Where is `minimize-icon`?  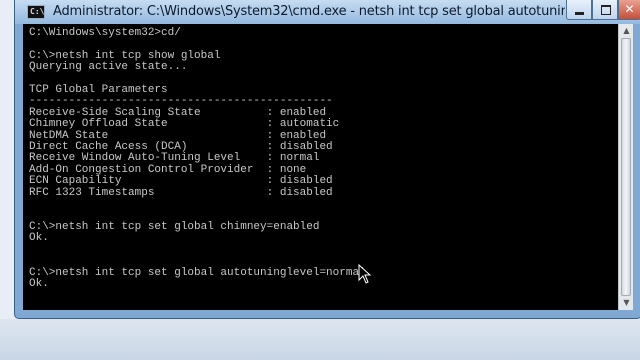 minimize-icon is located at coordinates (579, 13).